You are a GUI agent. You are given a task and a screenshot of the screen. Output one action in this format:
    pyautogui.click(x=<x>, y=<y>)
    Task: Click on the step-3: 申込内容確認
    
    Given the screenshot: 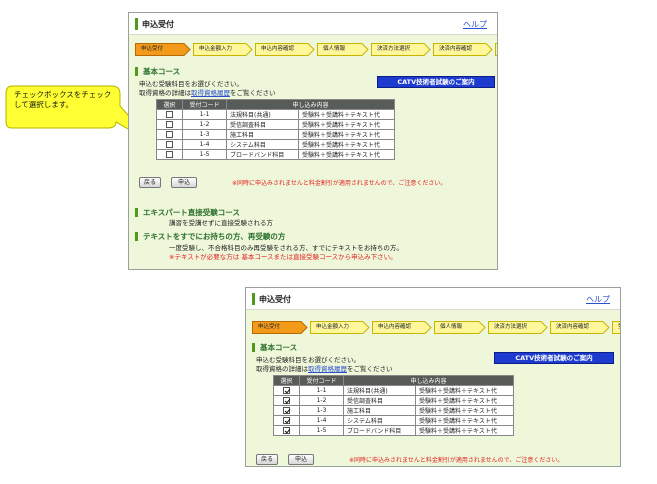 What is the action you would take?
    pyautogui.click(x=402, y=327)
    